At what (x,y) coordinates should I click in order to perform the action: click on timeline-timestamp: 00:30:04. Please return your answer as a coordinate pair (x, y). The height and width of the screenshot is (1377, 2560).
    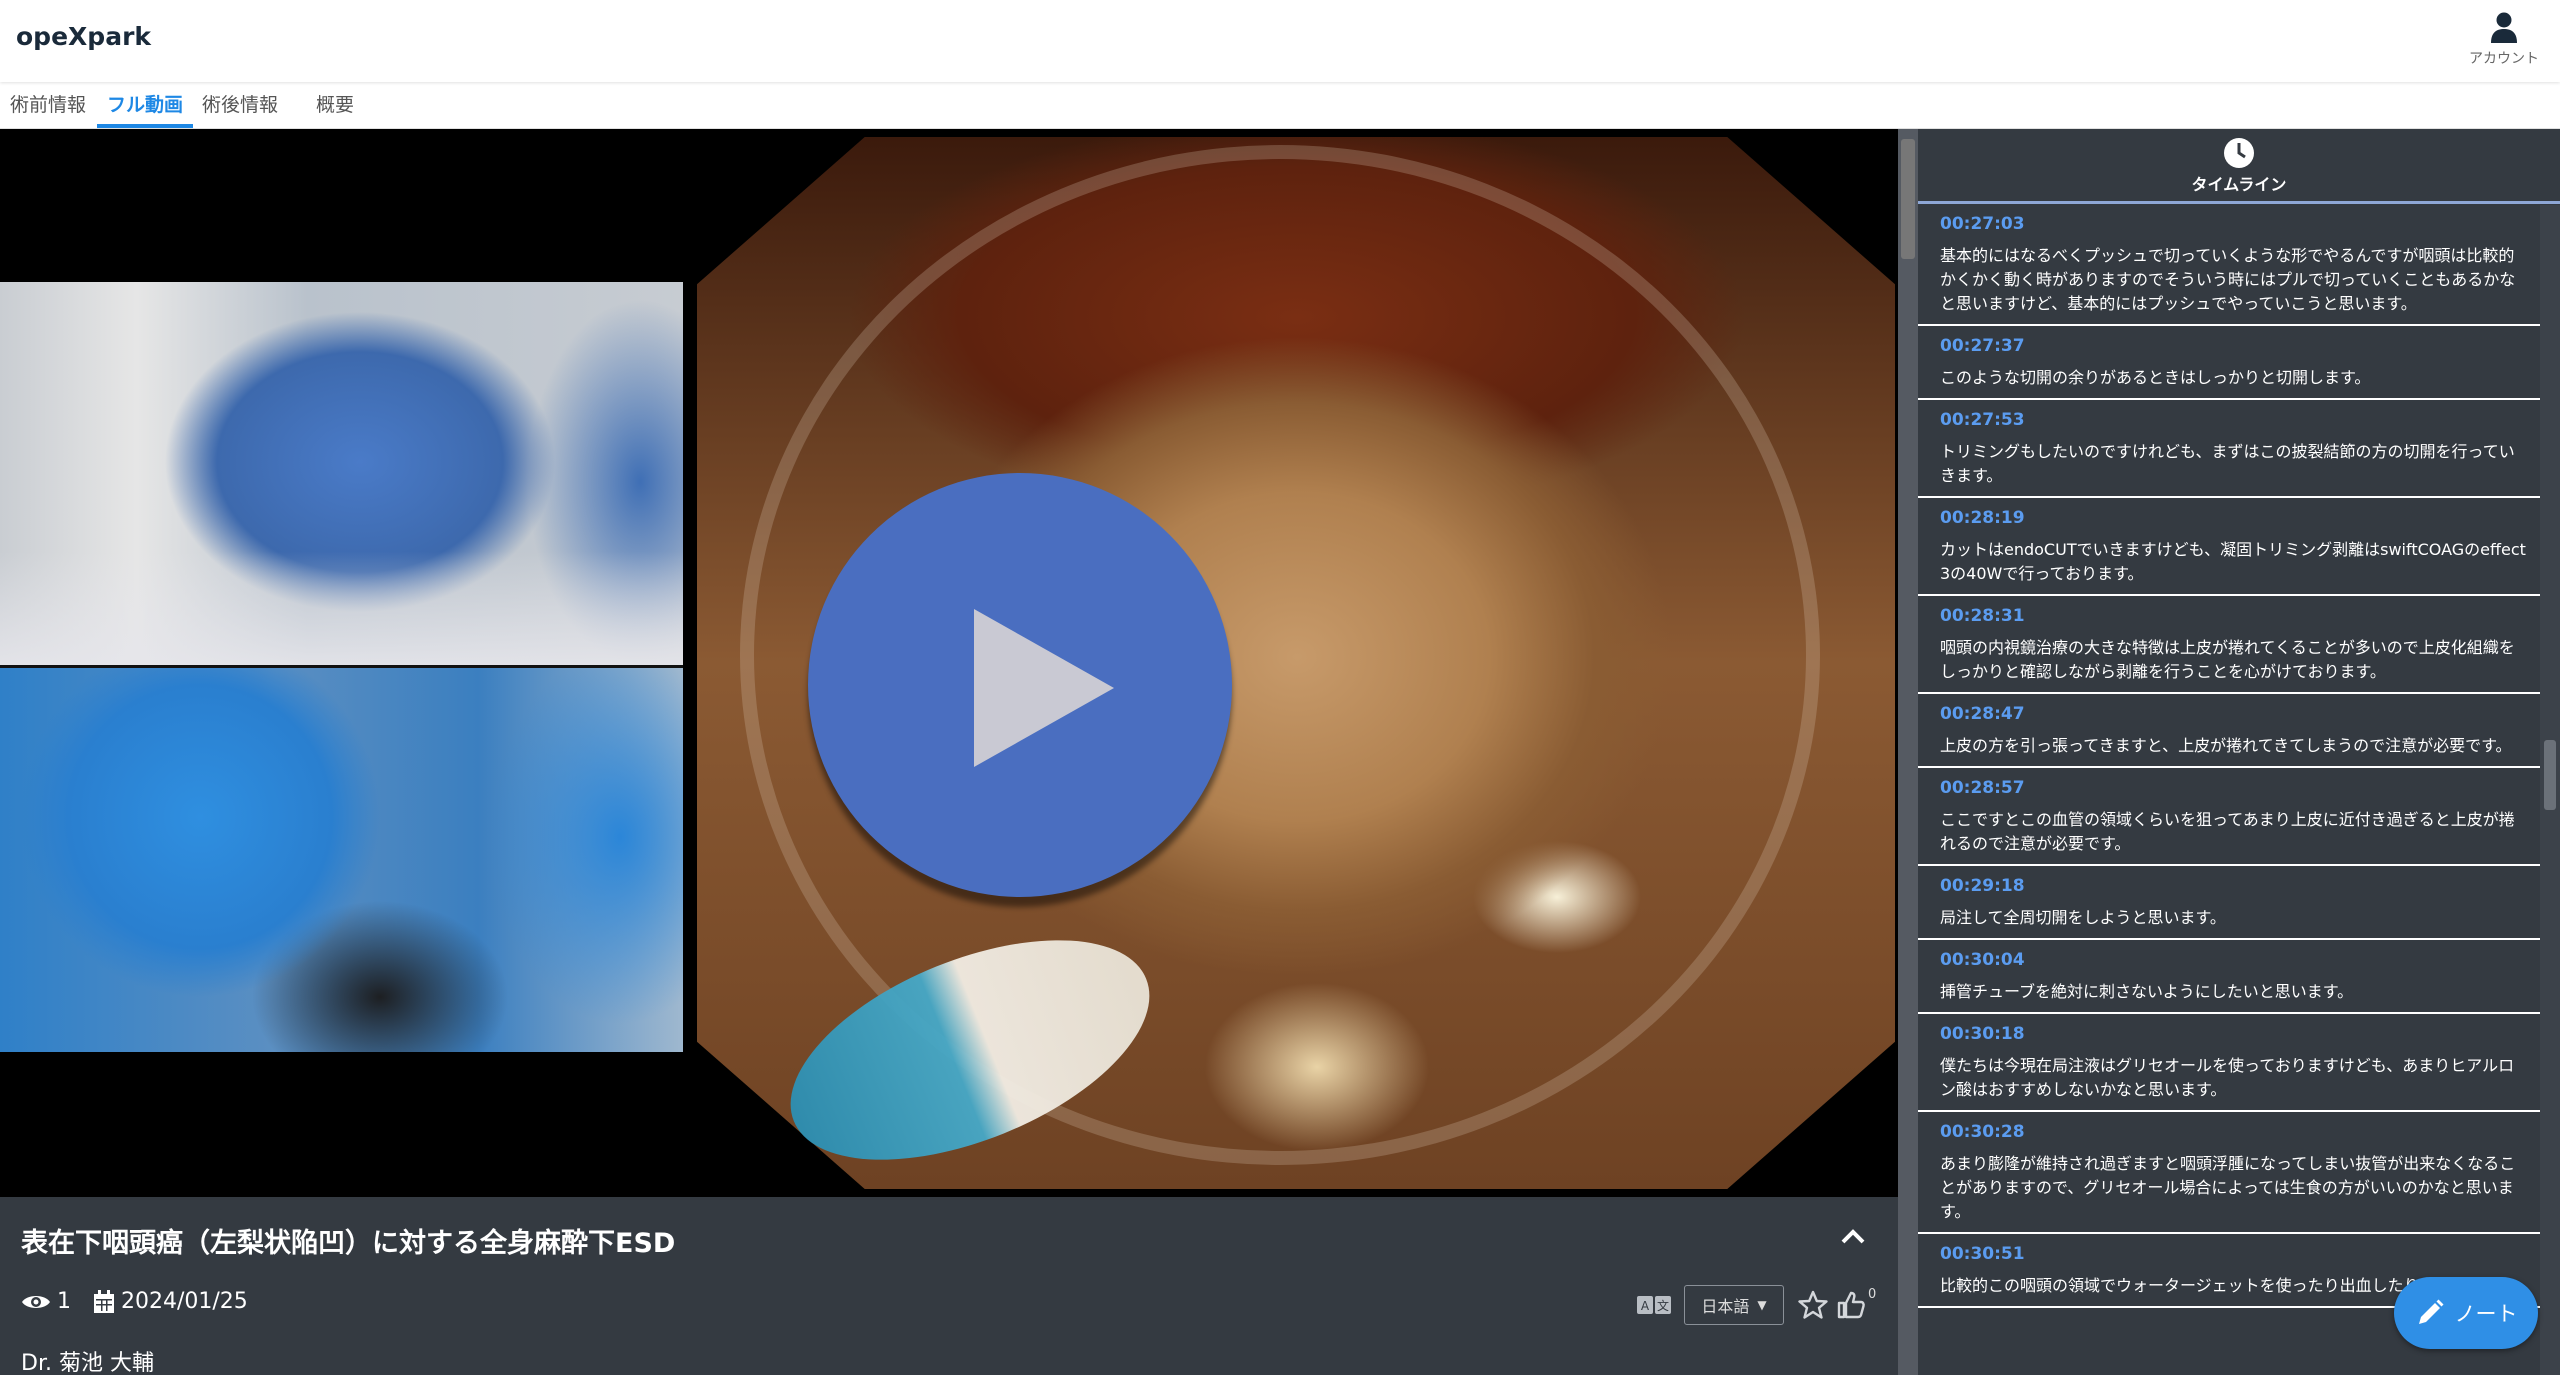
    Looking at the image, I should click on (2235, 960).